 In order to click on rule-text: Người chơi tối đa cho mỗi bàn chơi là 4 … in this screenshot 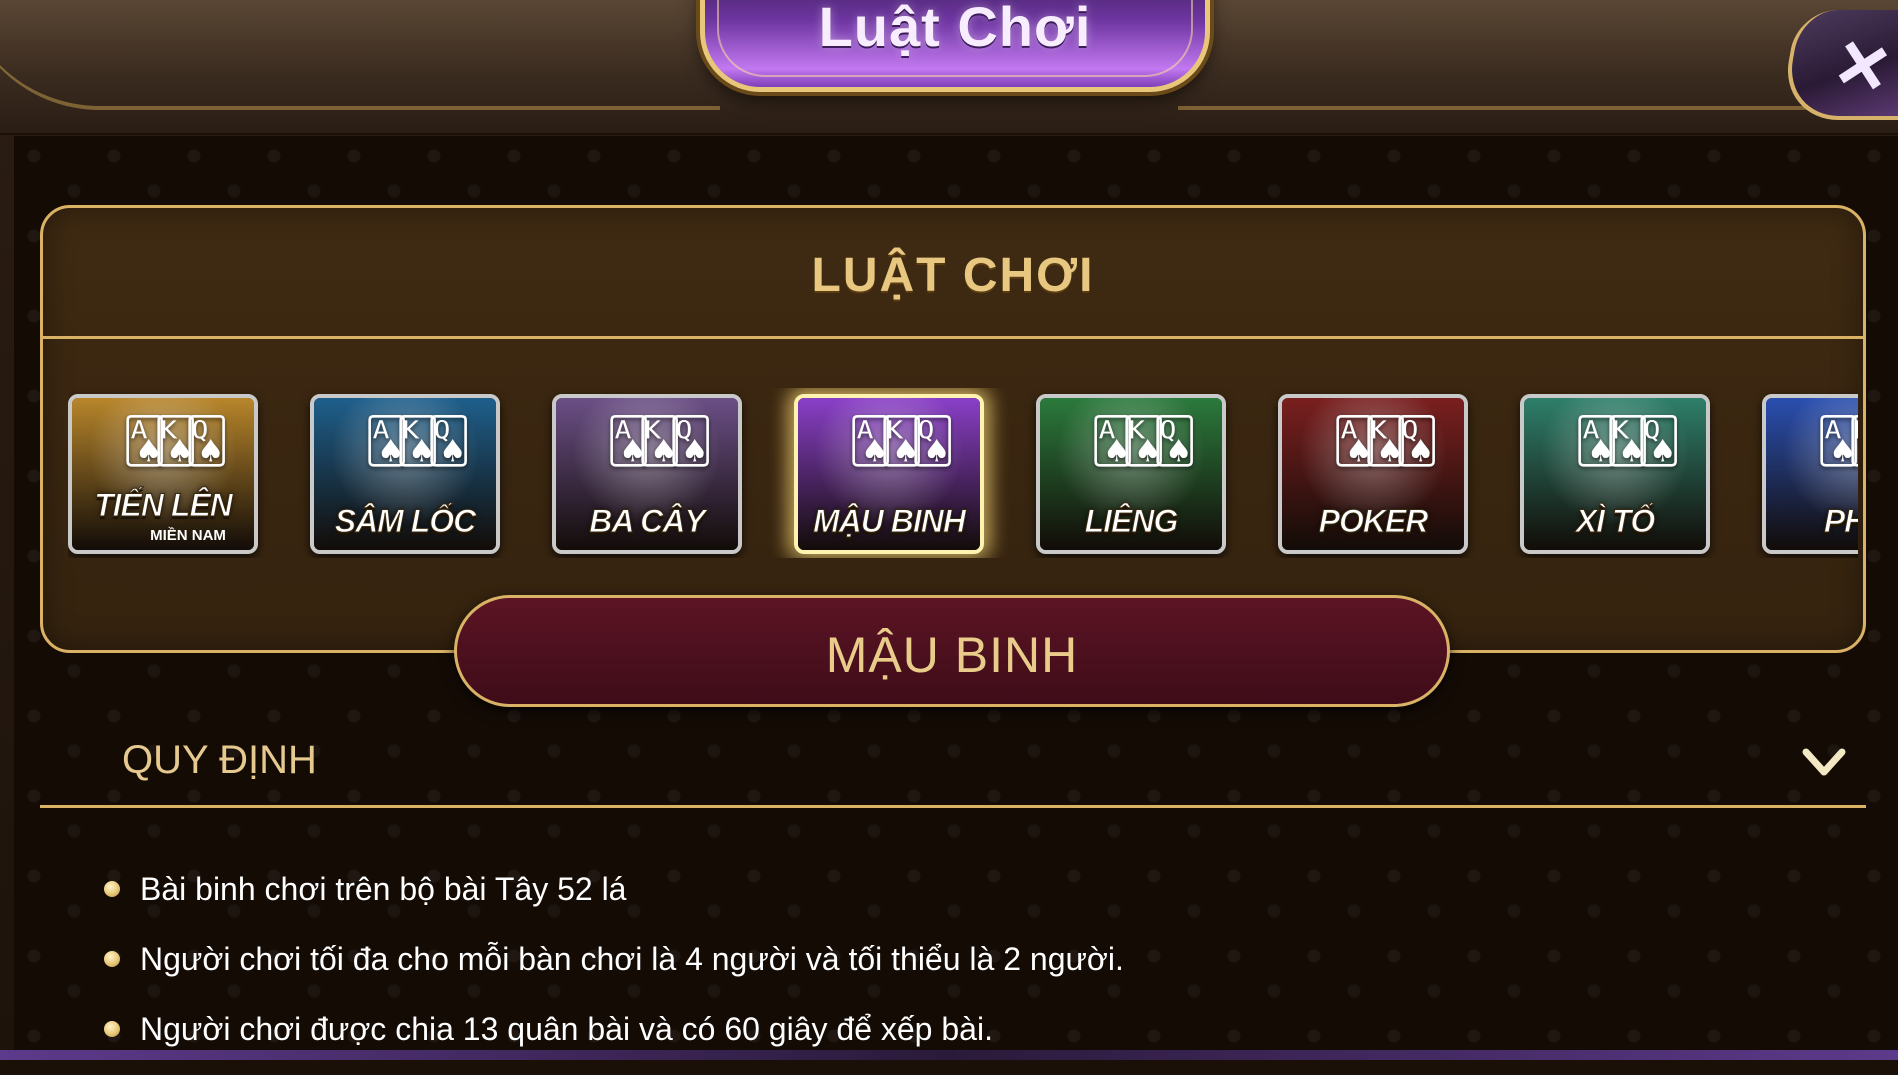, I will do `click(632, 959)`.